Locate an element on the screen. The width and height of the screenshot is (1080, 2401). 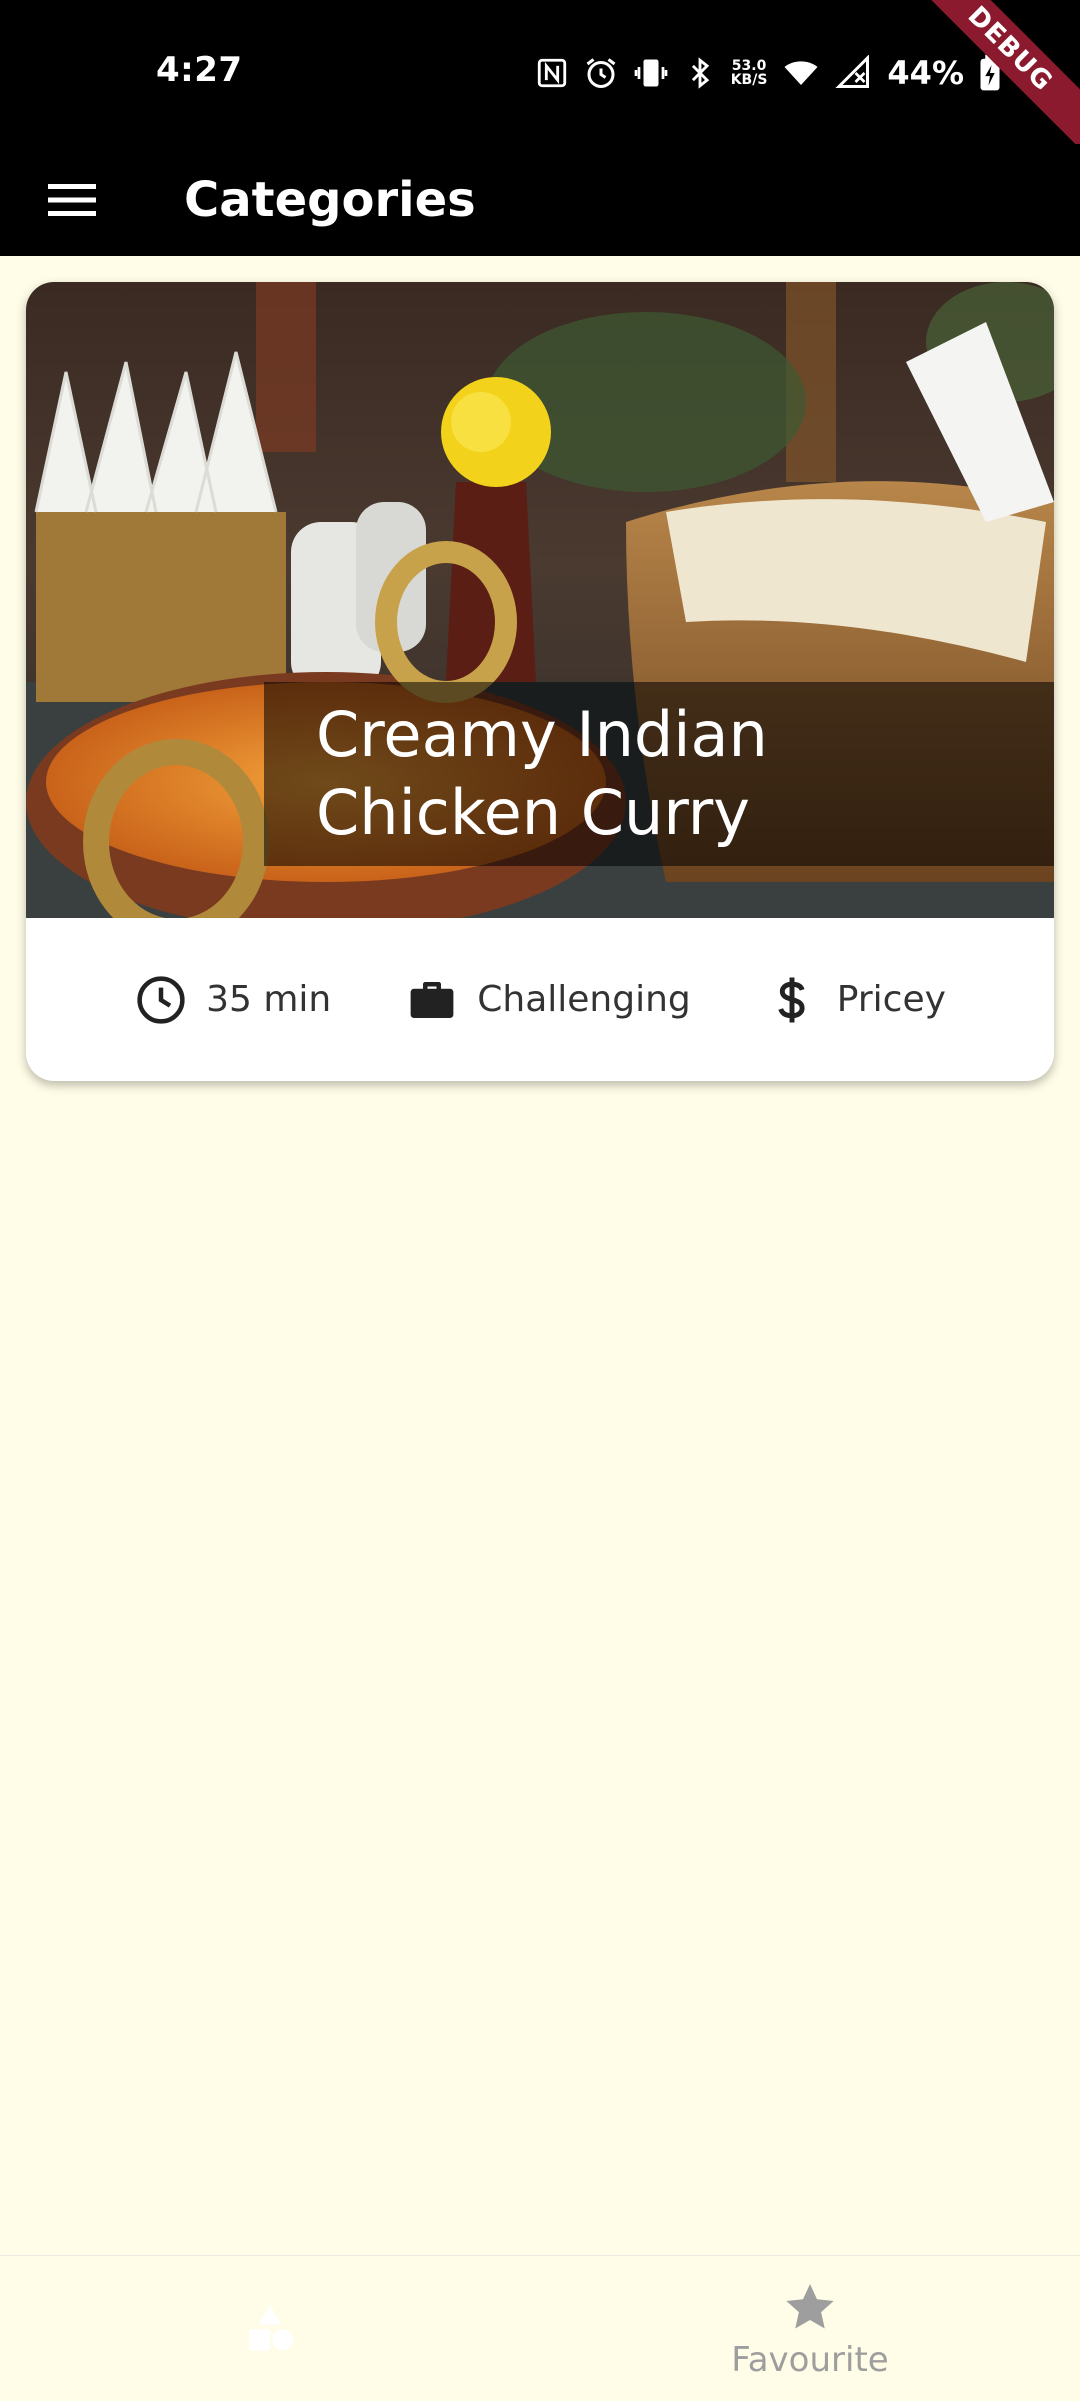
clock-icon is located at coordinates (161, 1000).